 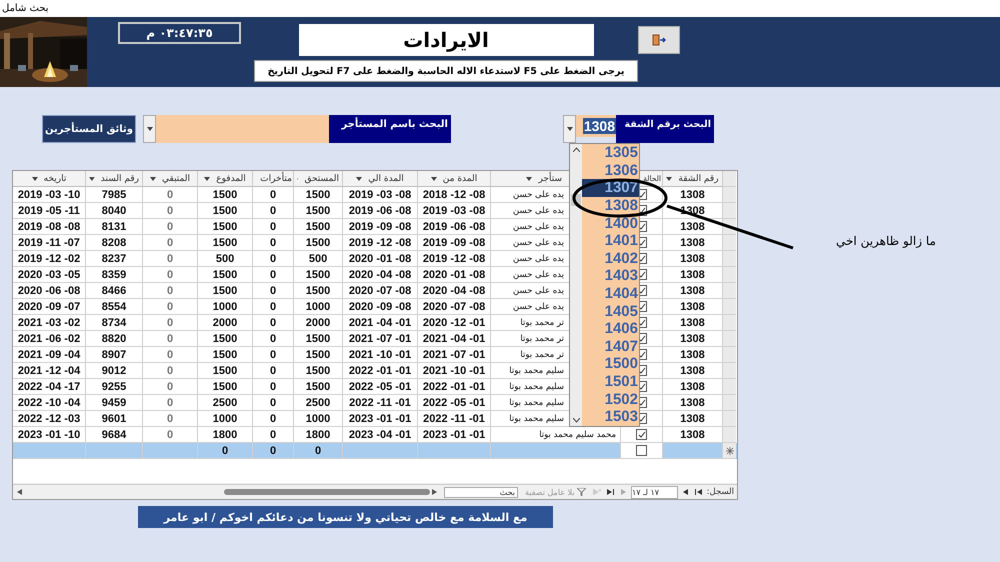 What do you see at coordinates (390, 129) in the screenshot?
I see `name-search-label: البحث باسم المستأجر` at bounding box center [390, 129].